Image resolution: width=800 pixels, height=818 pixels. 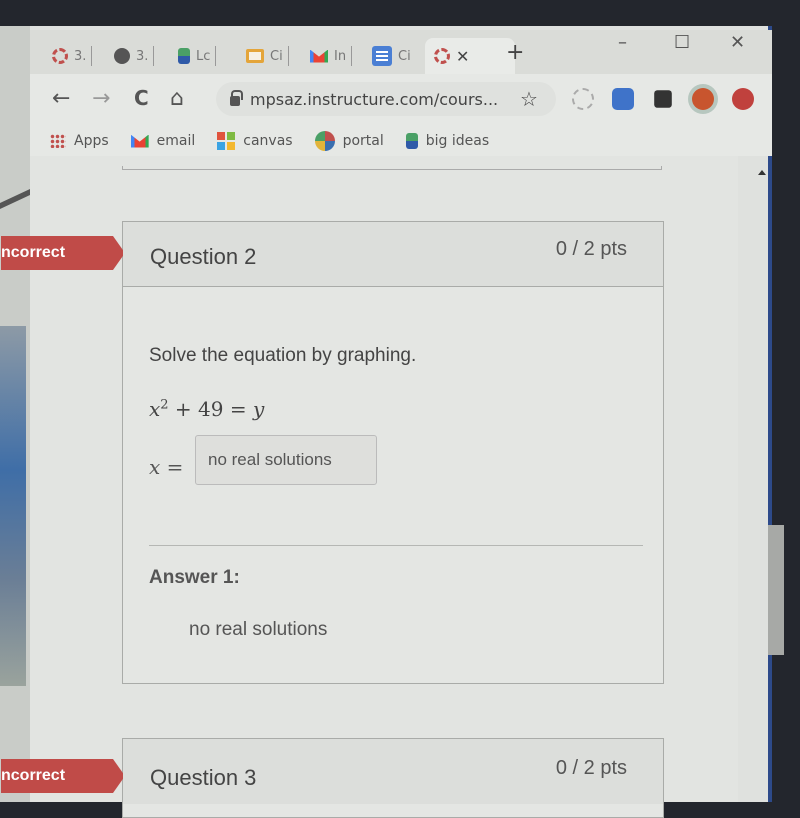 I want to click on tab-5: In, so click(x=331, y=56).